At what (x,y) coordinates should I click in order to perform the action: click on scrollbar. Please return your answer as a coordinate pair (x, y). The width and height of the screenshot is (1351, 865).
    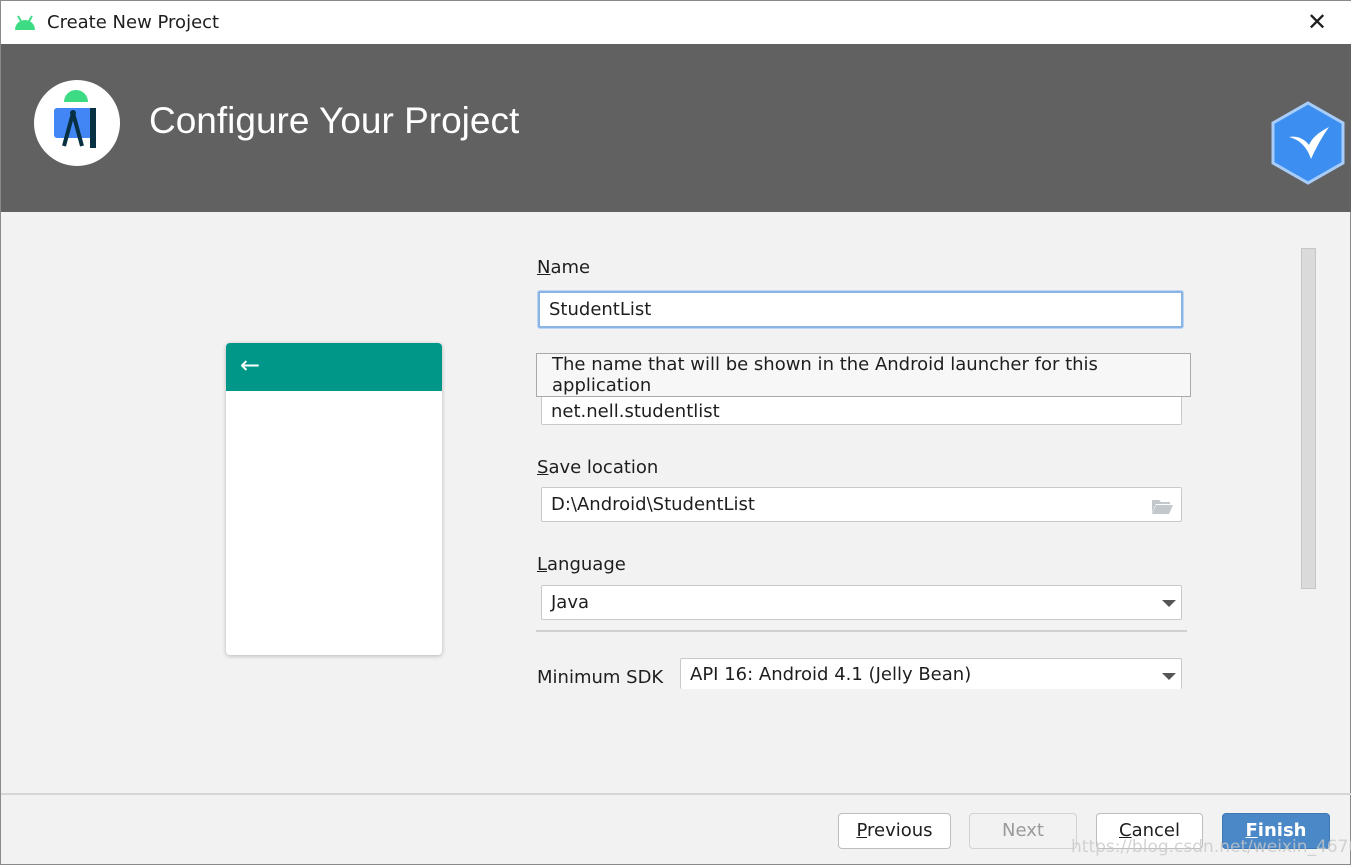
    Looking at the image, I should click on (1308, 418).